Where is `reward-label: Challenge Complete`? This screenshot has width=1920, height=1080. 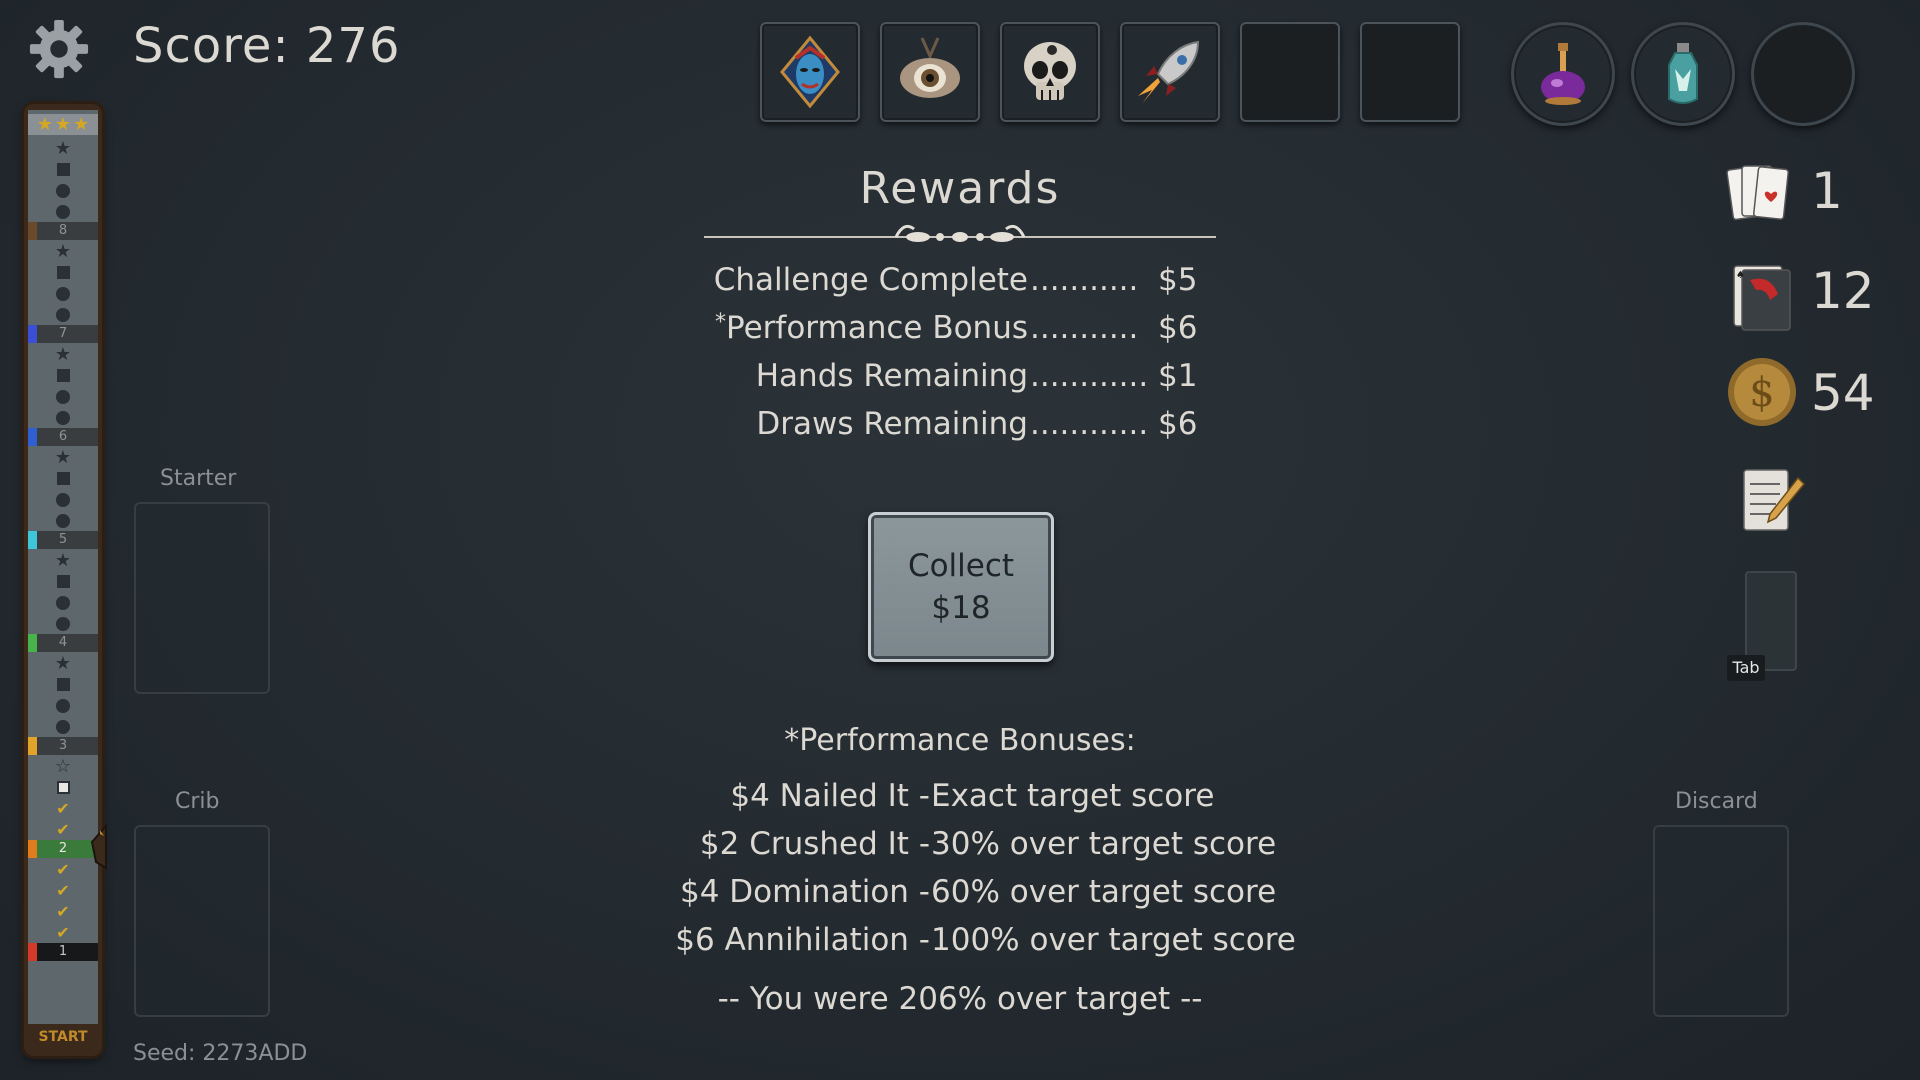 reward-label: Challenge Complete is located at coordinates (870, 280).